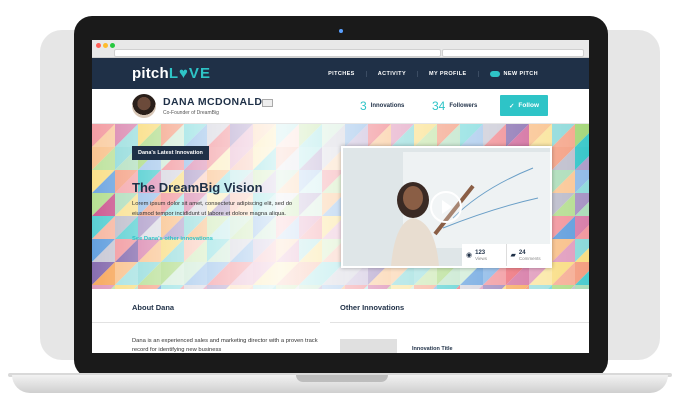 The image size is (688, 419). Describe the element at coordinates (368, 346) in the screenshot. I see `innovation-thumbnail` at that location.